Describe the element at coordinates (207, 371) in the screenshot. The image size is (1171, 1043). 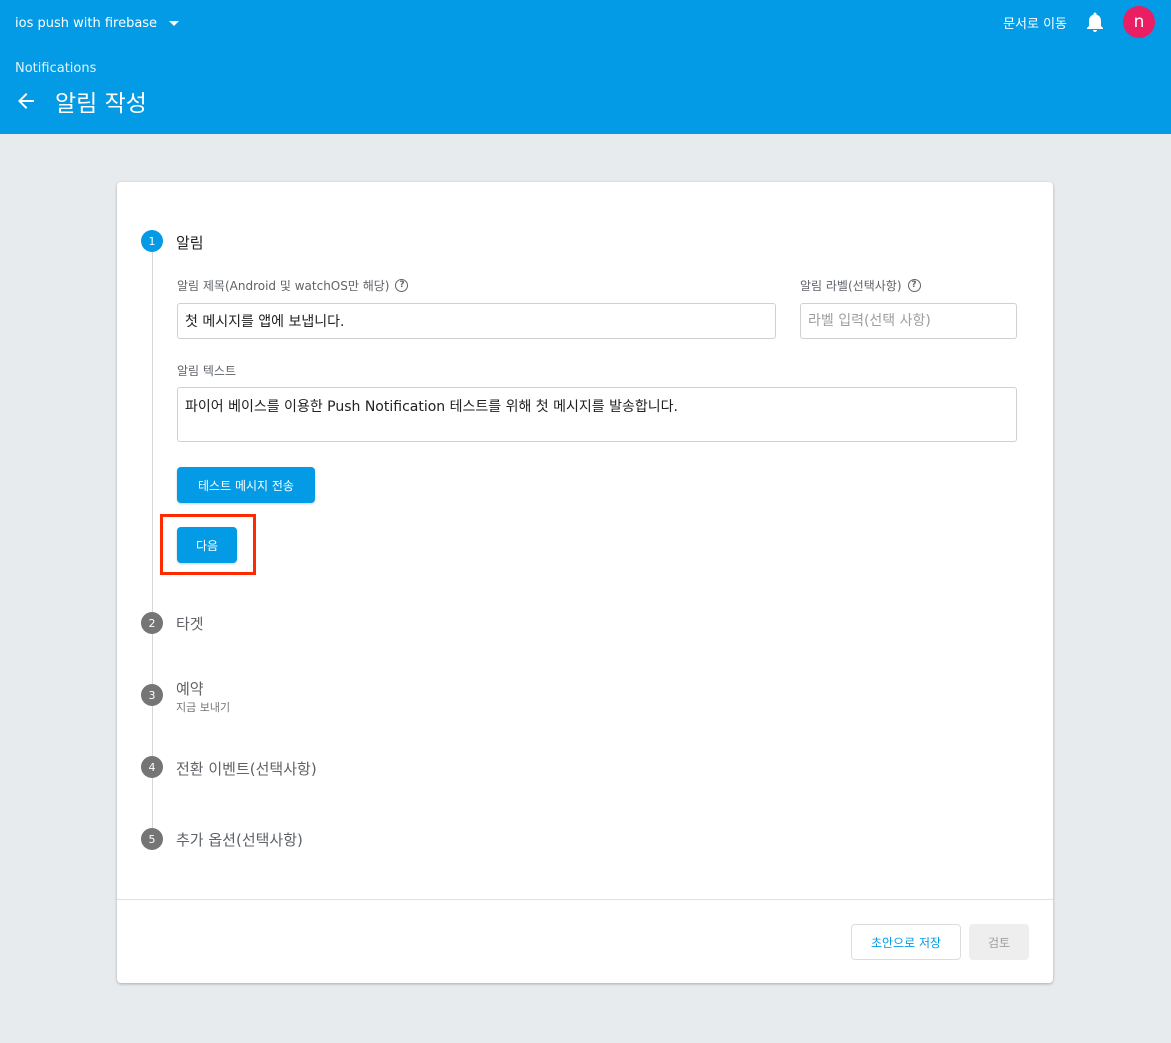
I see `notification-text-label: 알림 텍스트` at that location.